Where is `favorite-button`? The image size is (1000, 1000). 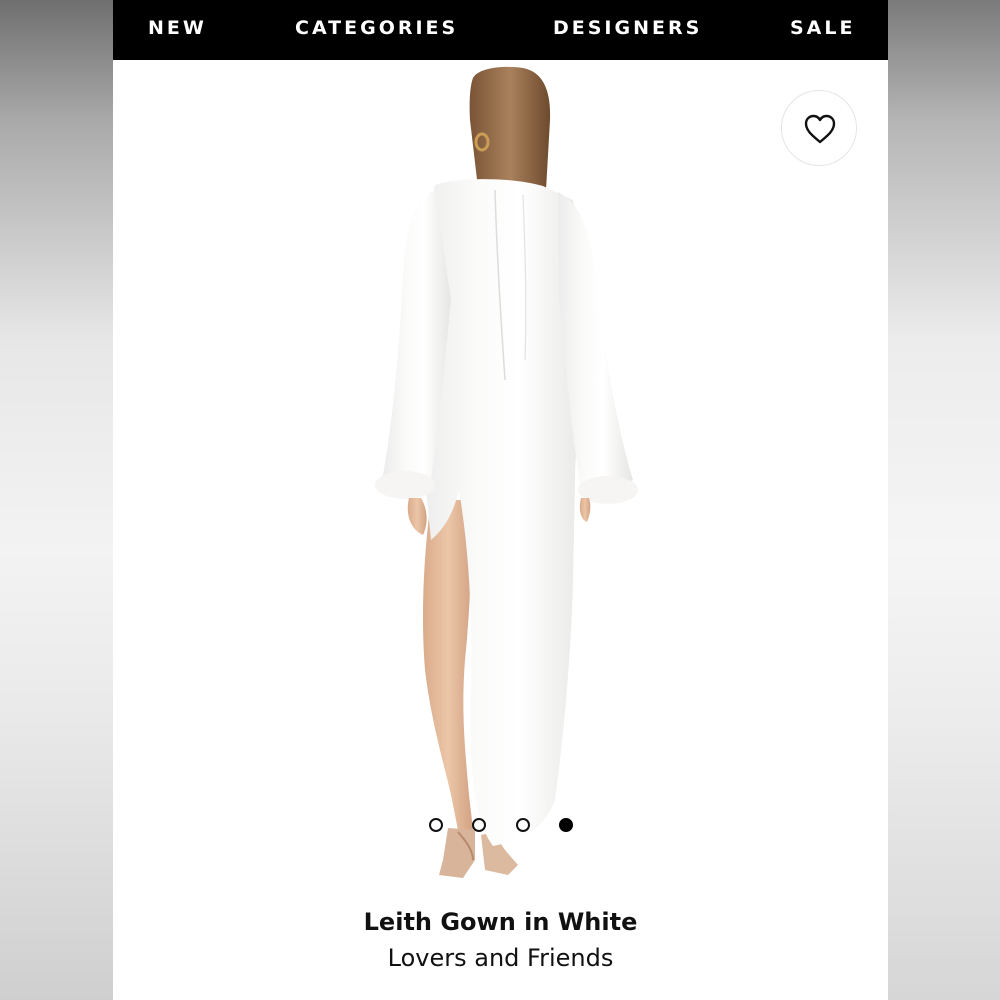 favorite-button is located at coordinates (819, 128).